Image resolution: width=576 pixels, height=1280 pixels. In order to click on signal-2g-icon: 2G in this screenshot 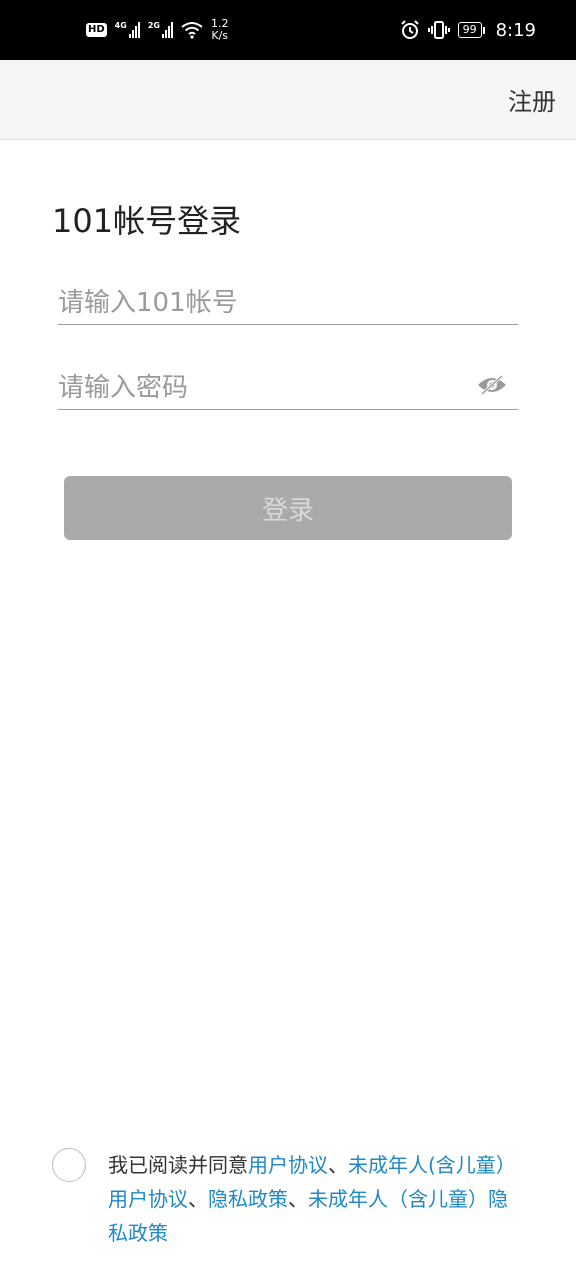, I will do `click(160, 30)`.